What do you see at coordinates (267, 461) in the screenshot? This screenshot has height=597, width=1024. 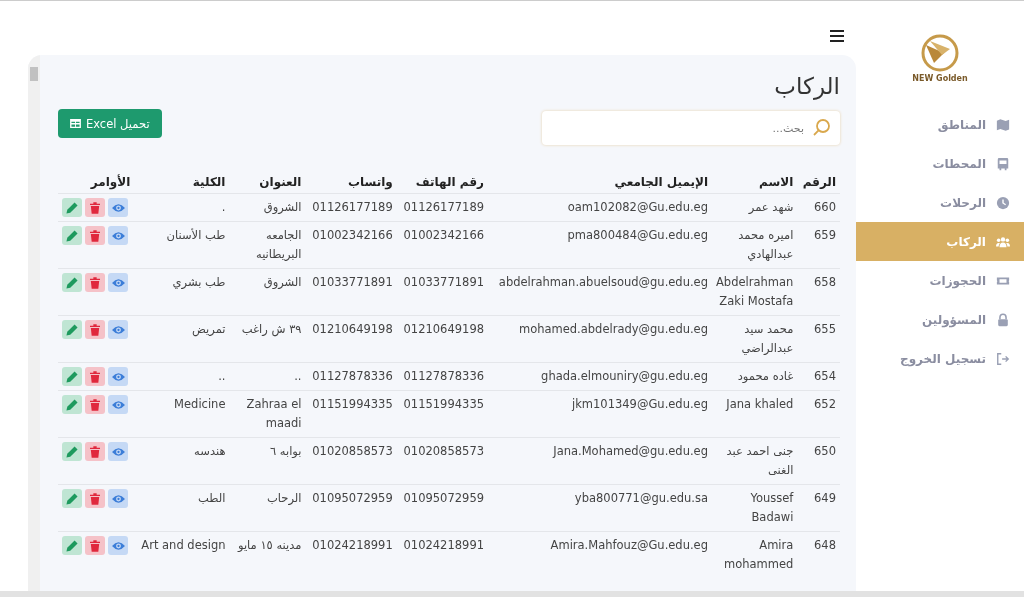 I see `table-cell: بوابه ٦` at bounding box center [267, 461].